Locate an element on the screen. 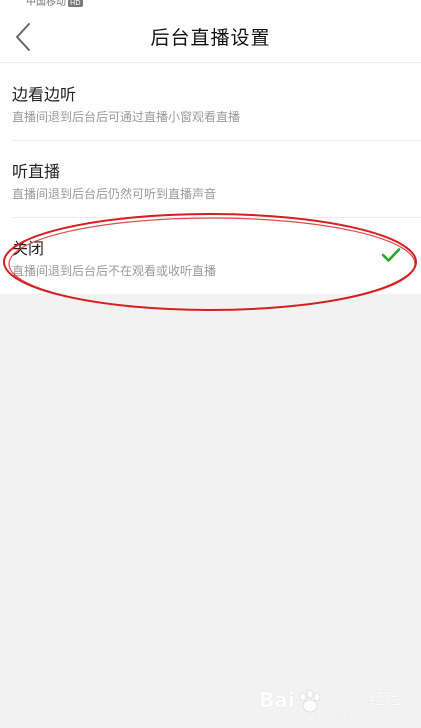 This screenshot has width=421, height=728. baidu-jingyan-watermark: Bai 经验 jingyan.baidu.com is located at coordinates (329, 705).